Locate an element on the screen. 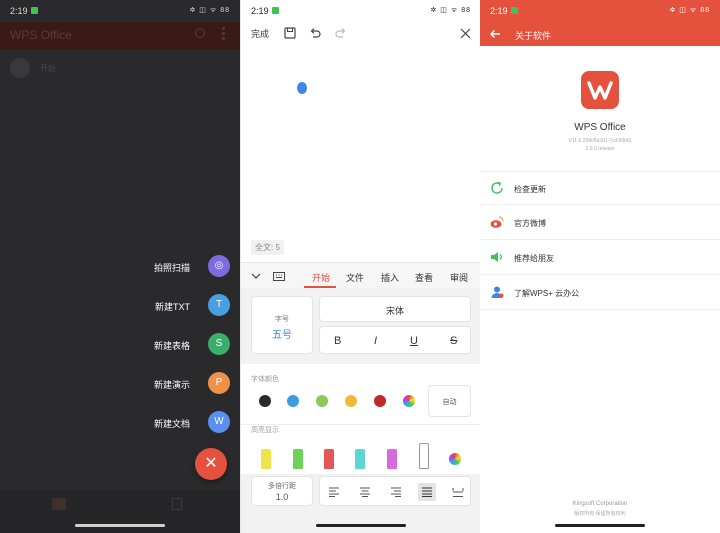 This screenshot has width=720, height=533. fab-scan: 拍照扫描 ◎ is located at coordinates (175, 267).